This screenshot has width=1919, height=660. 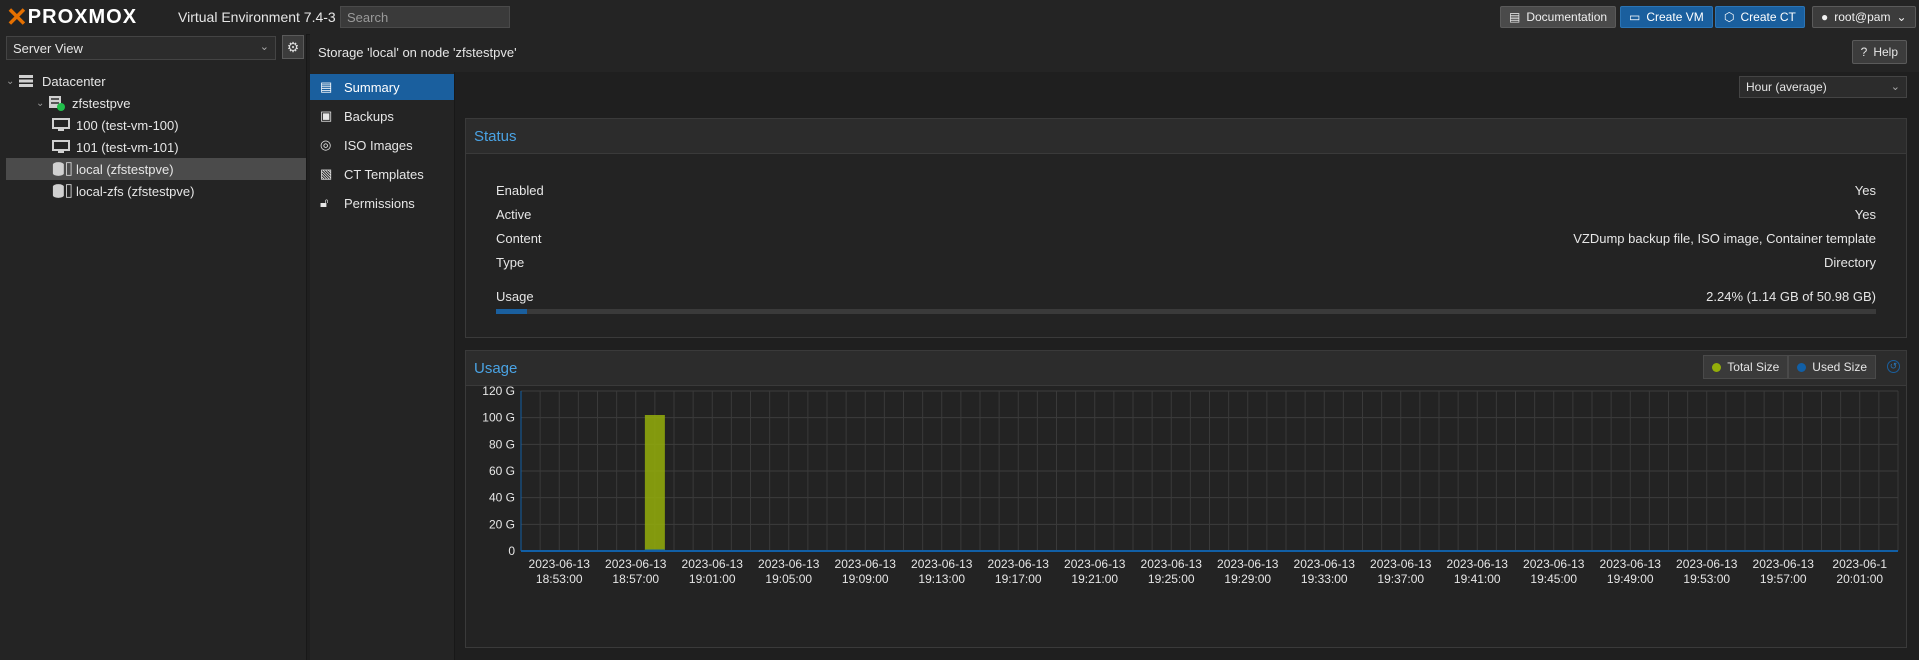 What do you see at coordinates (1186, 265) in the screenshot?
I see `status-row-type: Type Directory` at bounding box center [1186, 265].